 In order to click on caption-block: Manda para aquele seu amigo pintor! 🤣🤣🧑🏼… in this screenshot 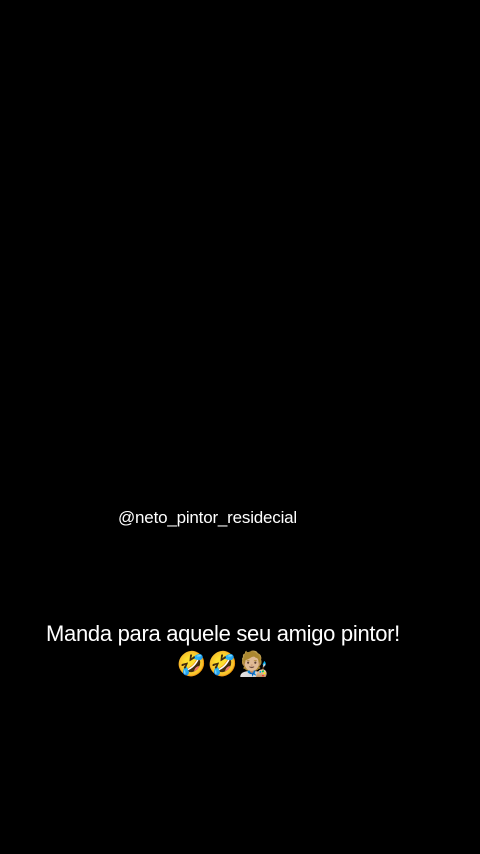, I will do `click(223, 650)`.